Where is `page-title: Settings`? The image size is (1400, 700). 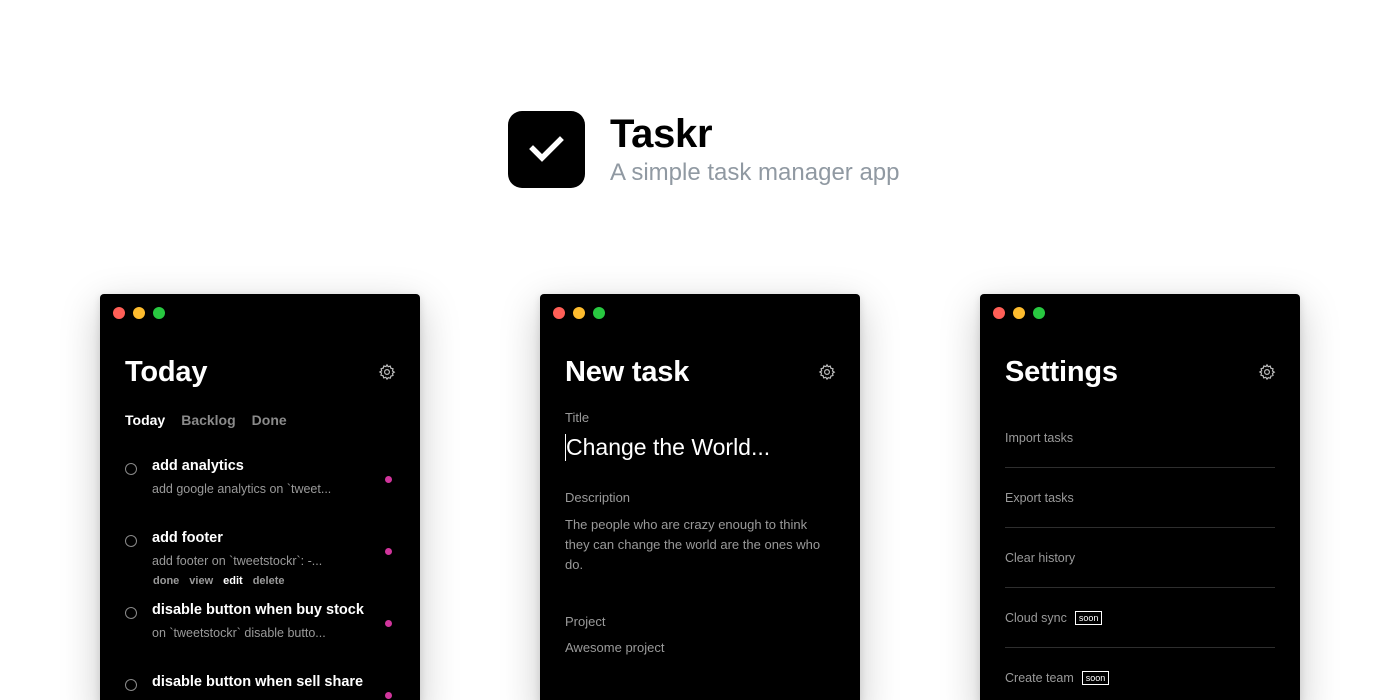
page-title: Settings is located at coordinates (1061, 372).